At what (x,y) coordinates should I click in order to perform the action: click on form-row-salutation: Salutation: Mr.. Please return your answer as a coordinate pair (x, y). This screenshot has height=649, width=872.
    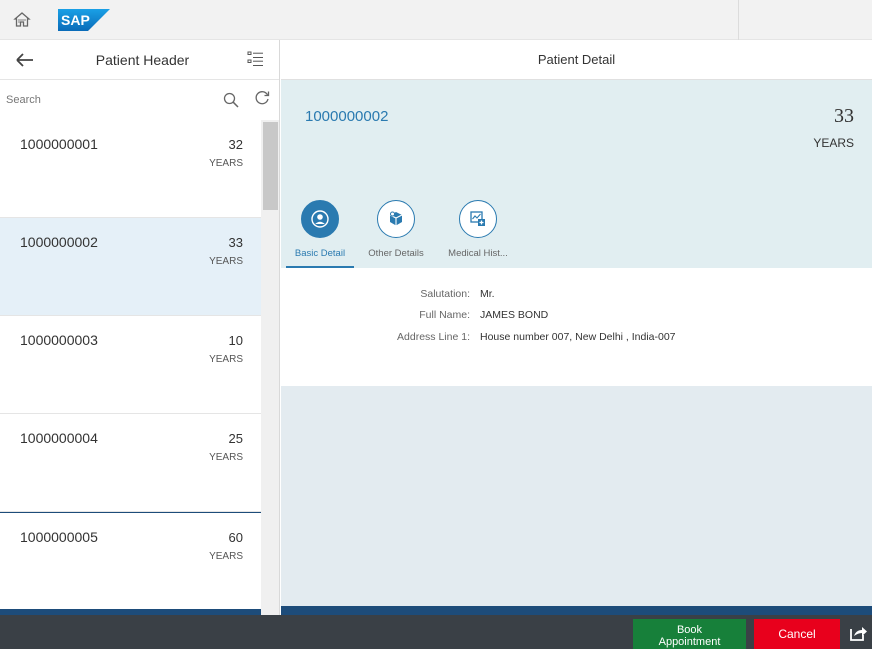
    Looking at the image, I should click on (576, 298).